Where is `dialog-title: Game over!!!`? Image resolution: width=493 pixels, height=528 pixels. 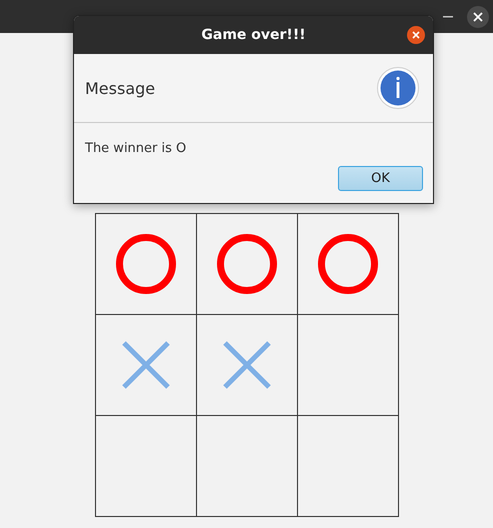
dialog-title: Game over!!! is located at coordinates (253, 35).